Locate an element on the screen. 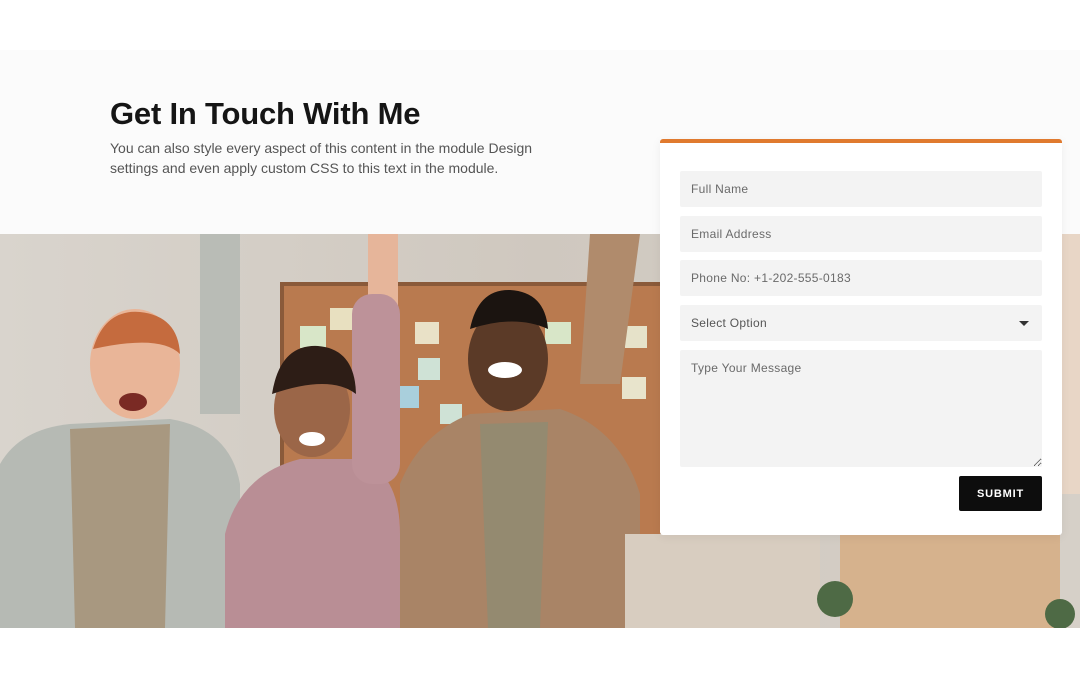 This screenshot has width=1080, height=675. caret-down-icon is located at coordinates (1024, 323).